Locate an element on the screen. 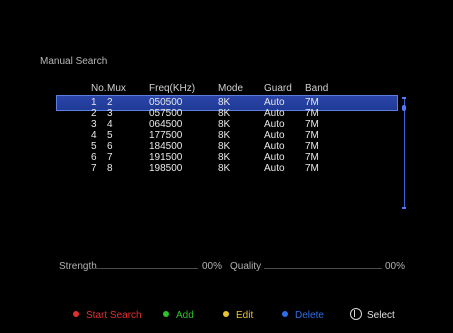 This screenshot has height=333, width=453. delete-button: Delete is located at coordinates (303, 316).